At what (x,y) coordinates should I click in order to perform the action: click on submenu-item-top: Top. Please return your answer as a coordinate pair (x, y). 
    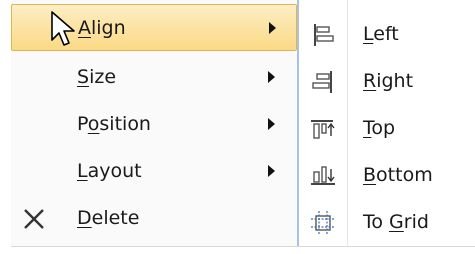
    Looking at the image, I should click on (387, 128).